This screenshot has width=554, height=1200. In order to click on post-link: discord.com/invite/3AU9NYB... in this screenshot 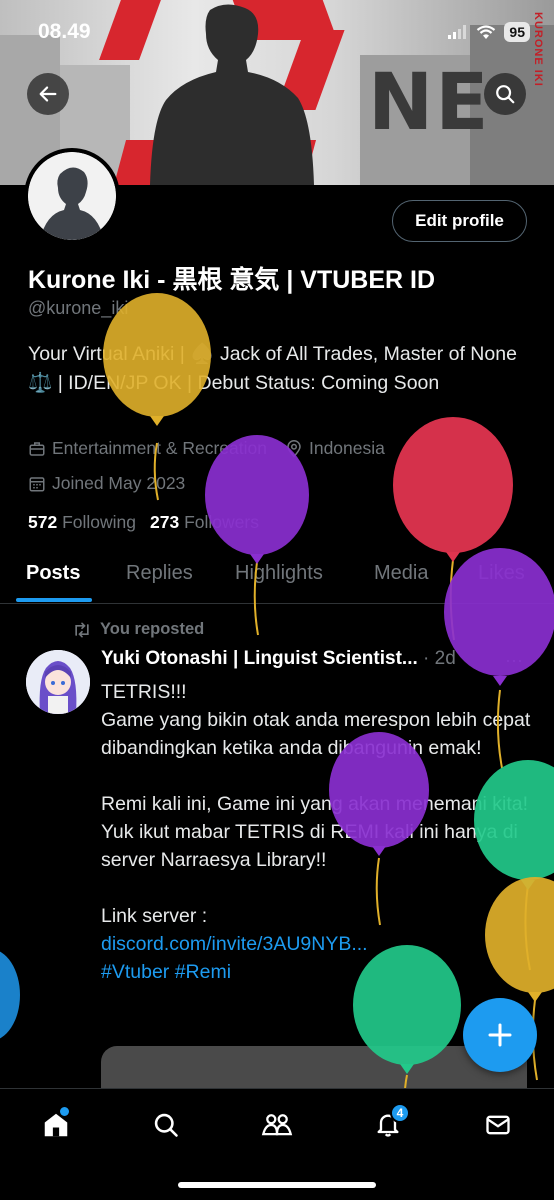, I will do `click(234, 944)`.